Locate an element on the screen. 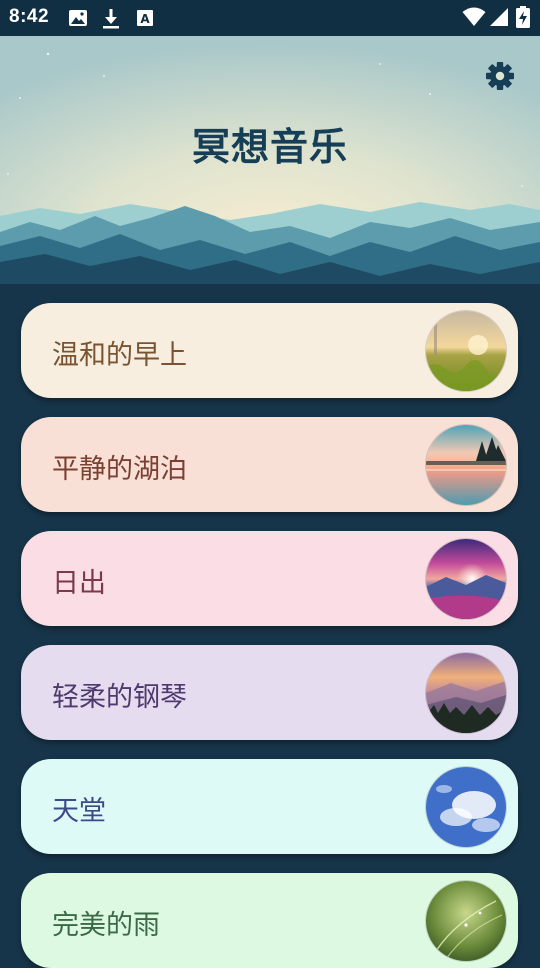  gear-icon is located at coordinates (500, 76).